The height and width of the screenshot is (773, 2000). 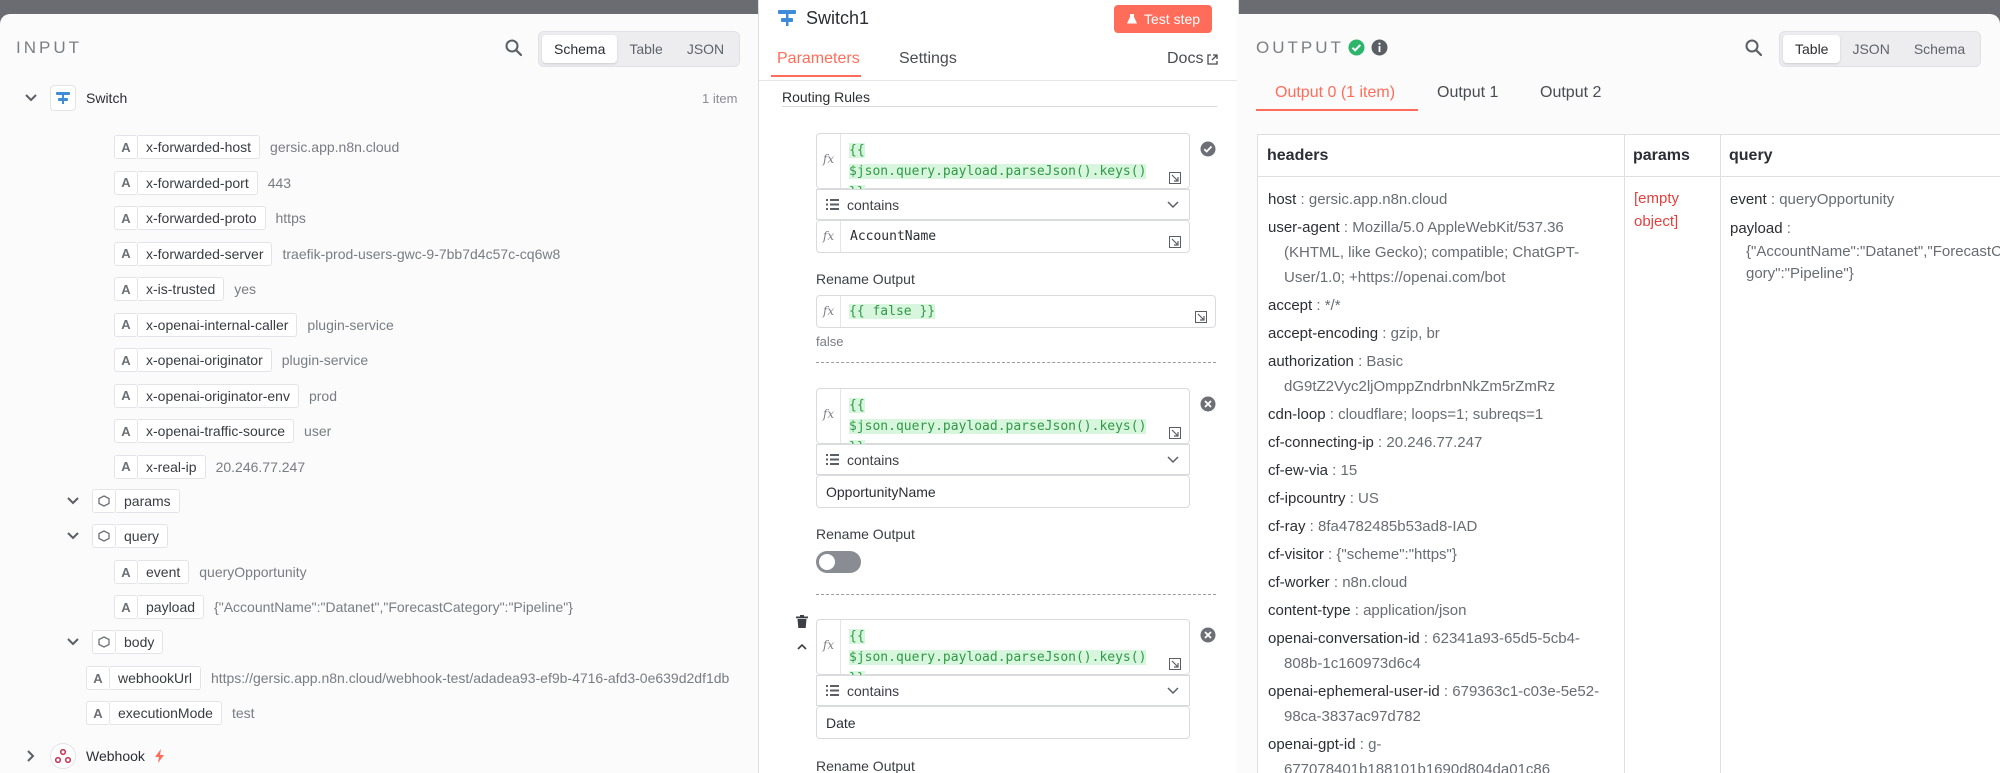 What do you see at coordinates (1323, 498) in the screenshot?
I see `header-pair: cf-ipcountry : US` at bounding box center [1323, 498].